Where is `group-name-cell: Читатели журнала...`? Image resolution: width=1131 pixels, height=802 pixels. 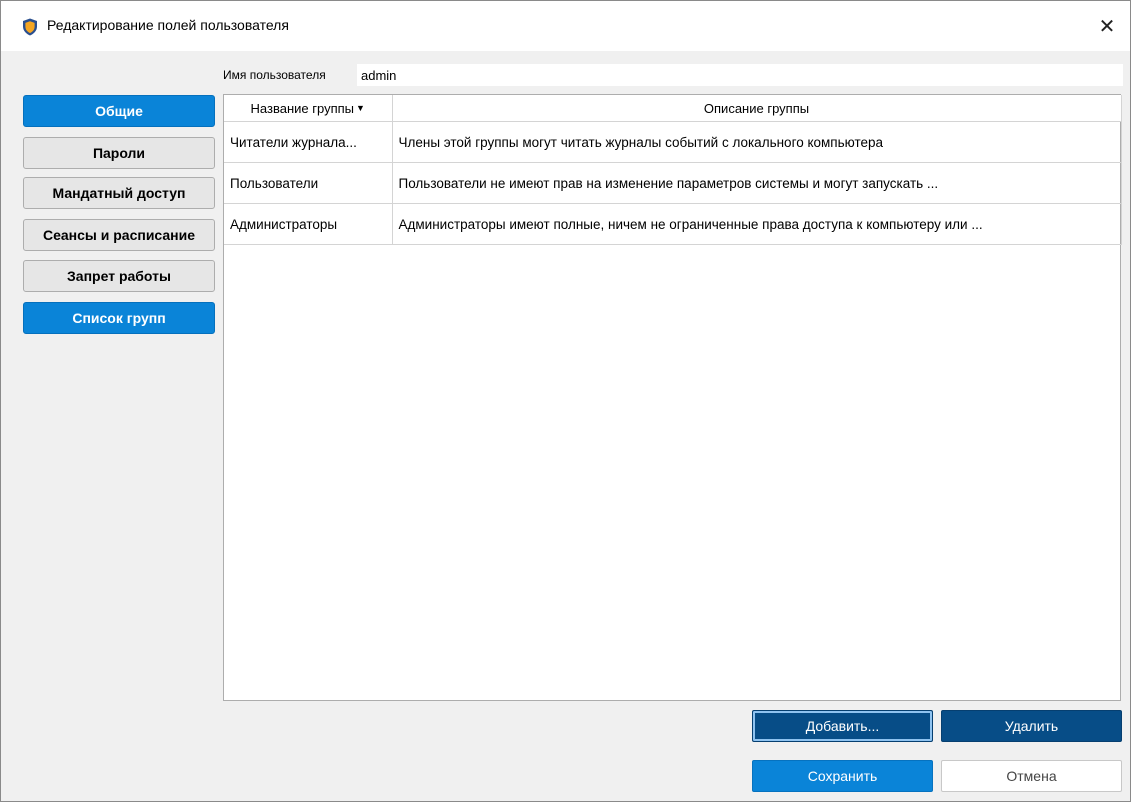 group-name-cell: Читатели журнала... is located at coordinates (308, 142).